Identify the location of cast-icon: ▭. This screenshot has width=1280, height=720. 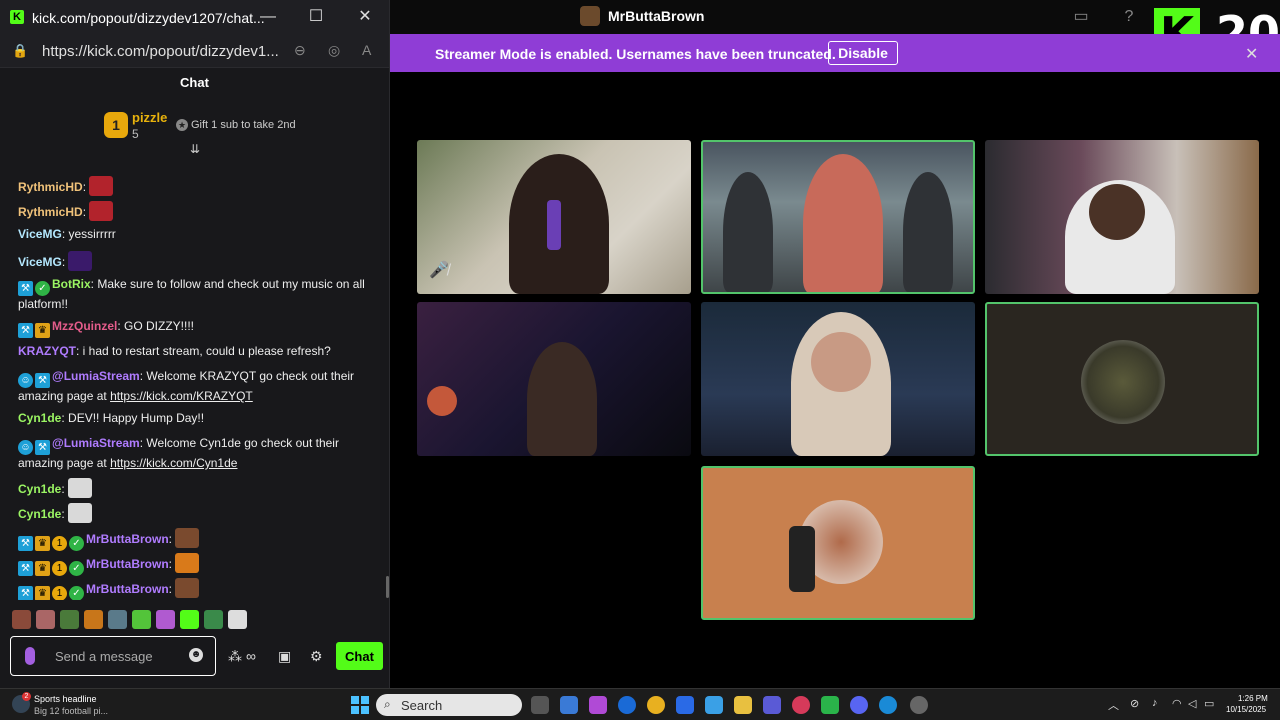
(1081, 17).